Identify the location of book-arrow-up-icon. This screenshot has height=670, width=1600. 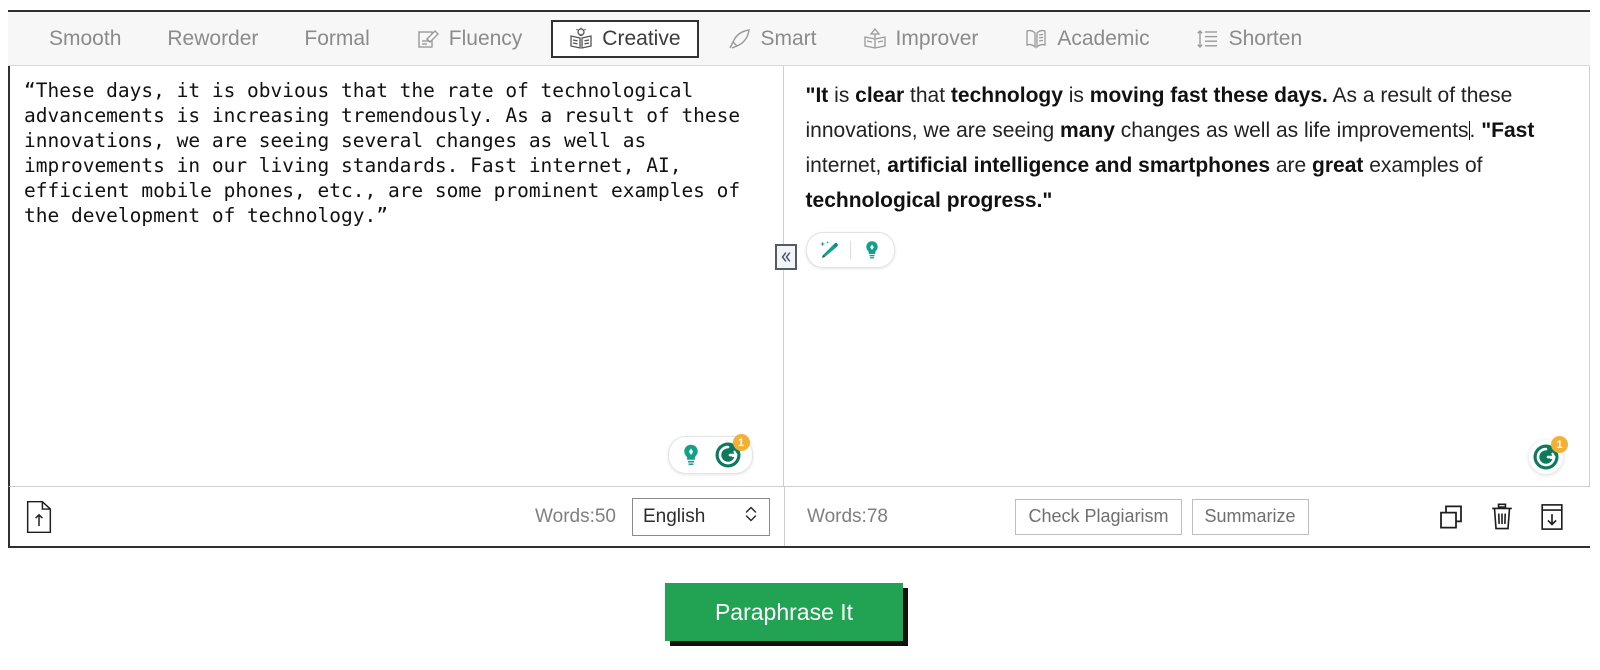
(875, 39).